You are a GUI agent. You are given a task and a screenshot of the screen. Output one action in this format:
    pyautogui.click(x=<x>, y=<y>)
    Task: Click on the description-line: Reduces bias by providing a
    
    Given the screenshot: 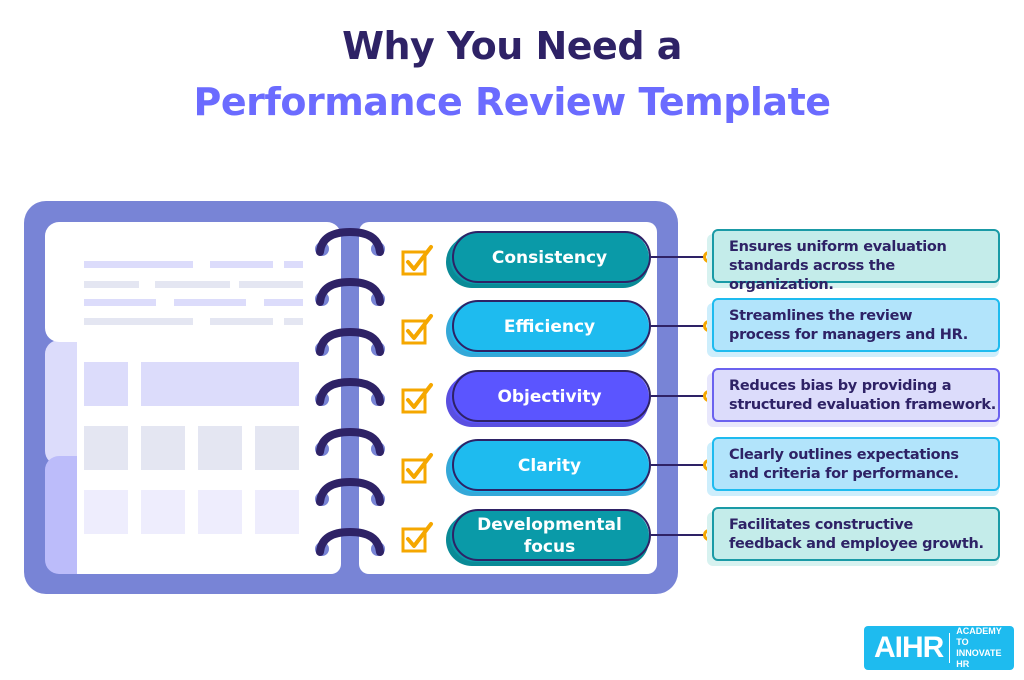 What is the action you would take?
    pyautogui.click(x=840, y=386)
    